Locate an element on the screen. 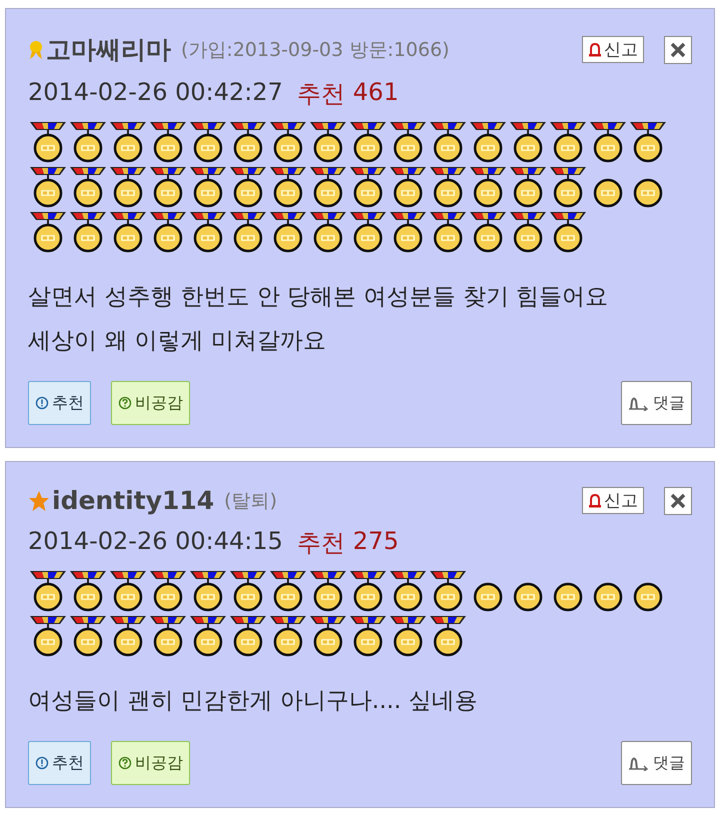  comment-text: 여성들이 괜히 민감한게 아니구나.... 싶네용 is located at coordinates (253, 701).